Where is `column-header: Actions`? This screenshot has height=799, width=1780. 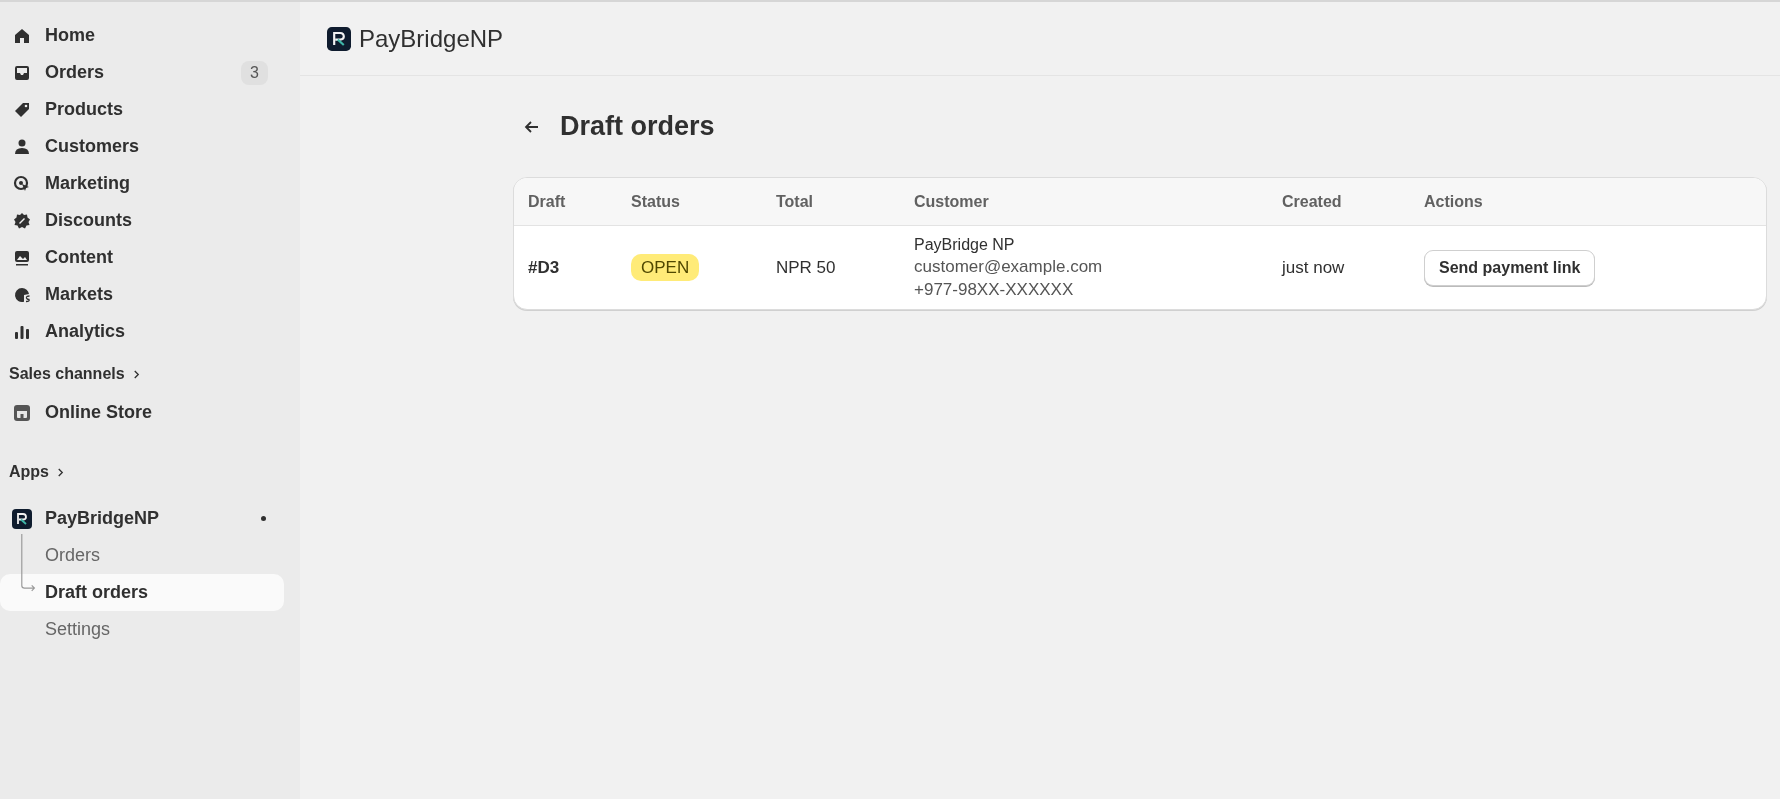
column-header: Actions is located at coordinates (1454, 201).